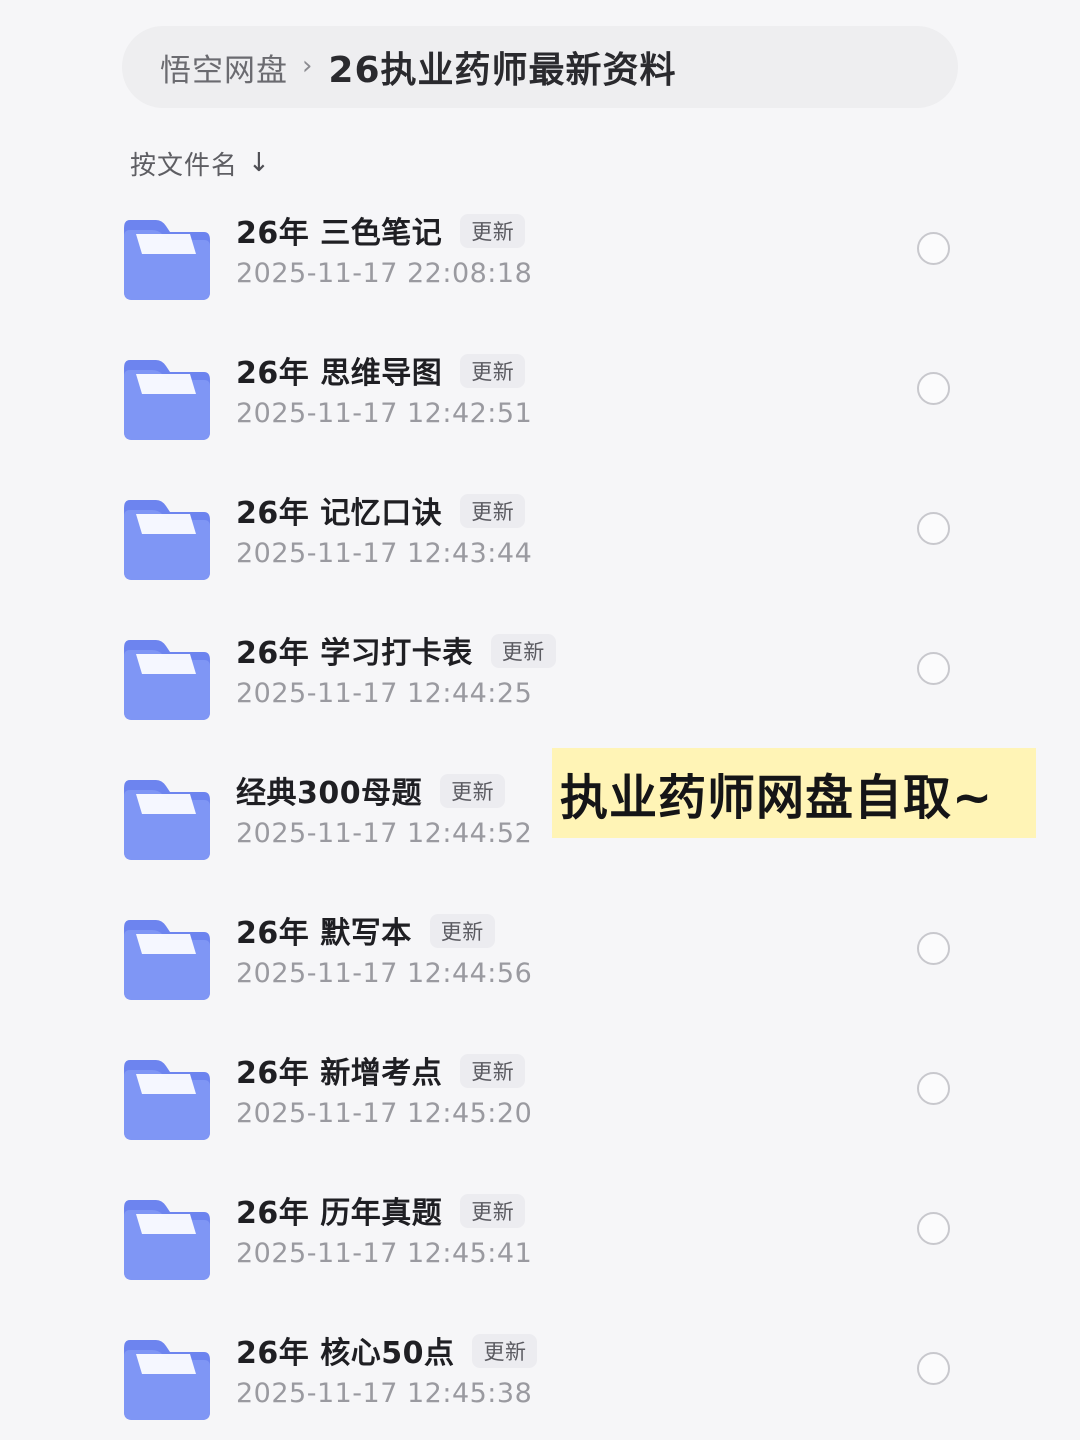 The image size is (1080, 1440). What do you see at coordinates (384, 553) in the screenshot?
I see `modified-time: 2025-11-17 12:43:44` at bounding box center [384, 553].